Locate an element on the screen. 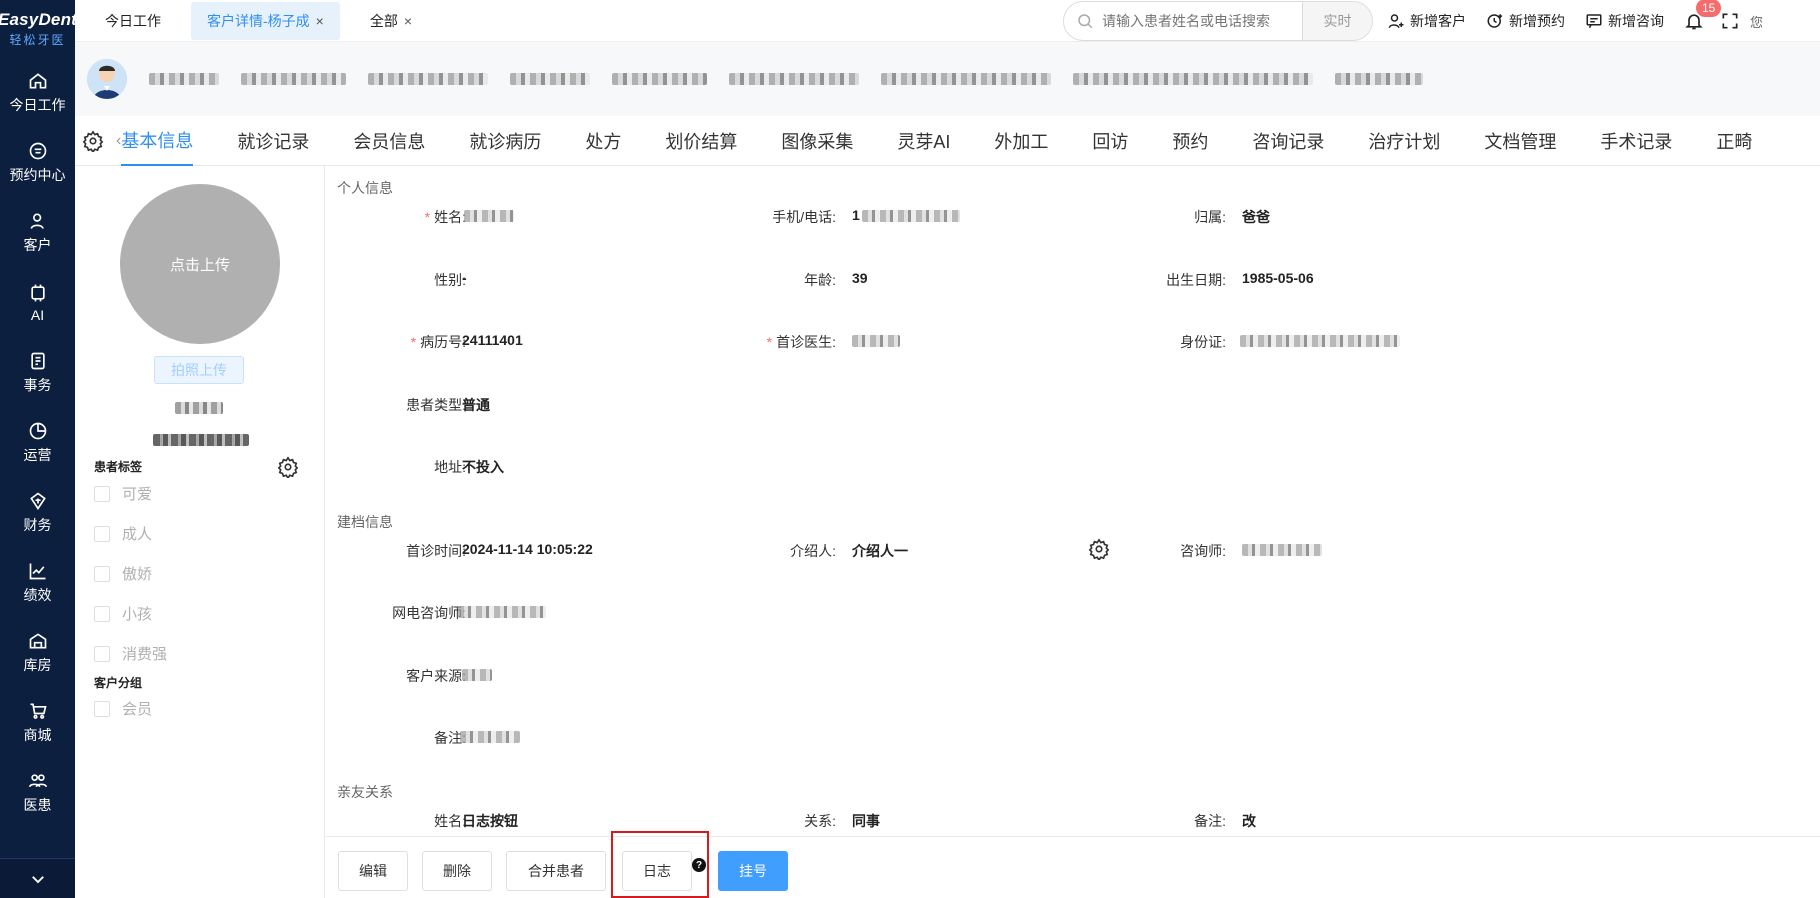 The image size is (1820, 898). sidebar-item-affairs: 事务 is located at coordinates (37, 373).